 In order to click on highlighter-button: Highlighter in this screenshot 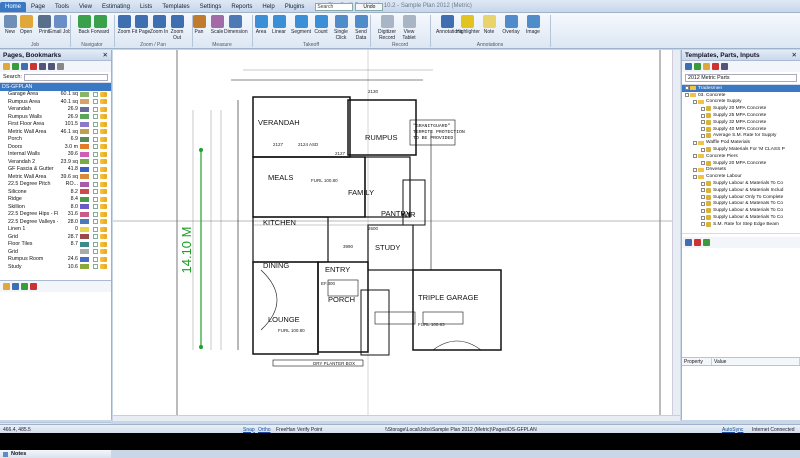, I will do `click(468, 25)`.